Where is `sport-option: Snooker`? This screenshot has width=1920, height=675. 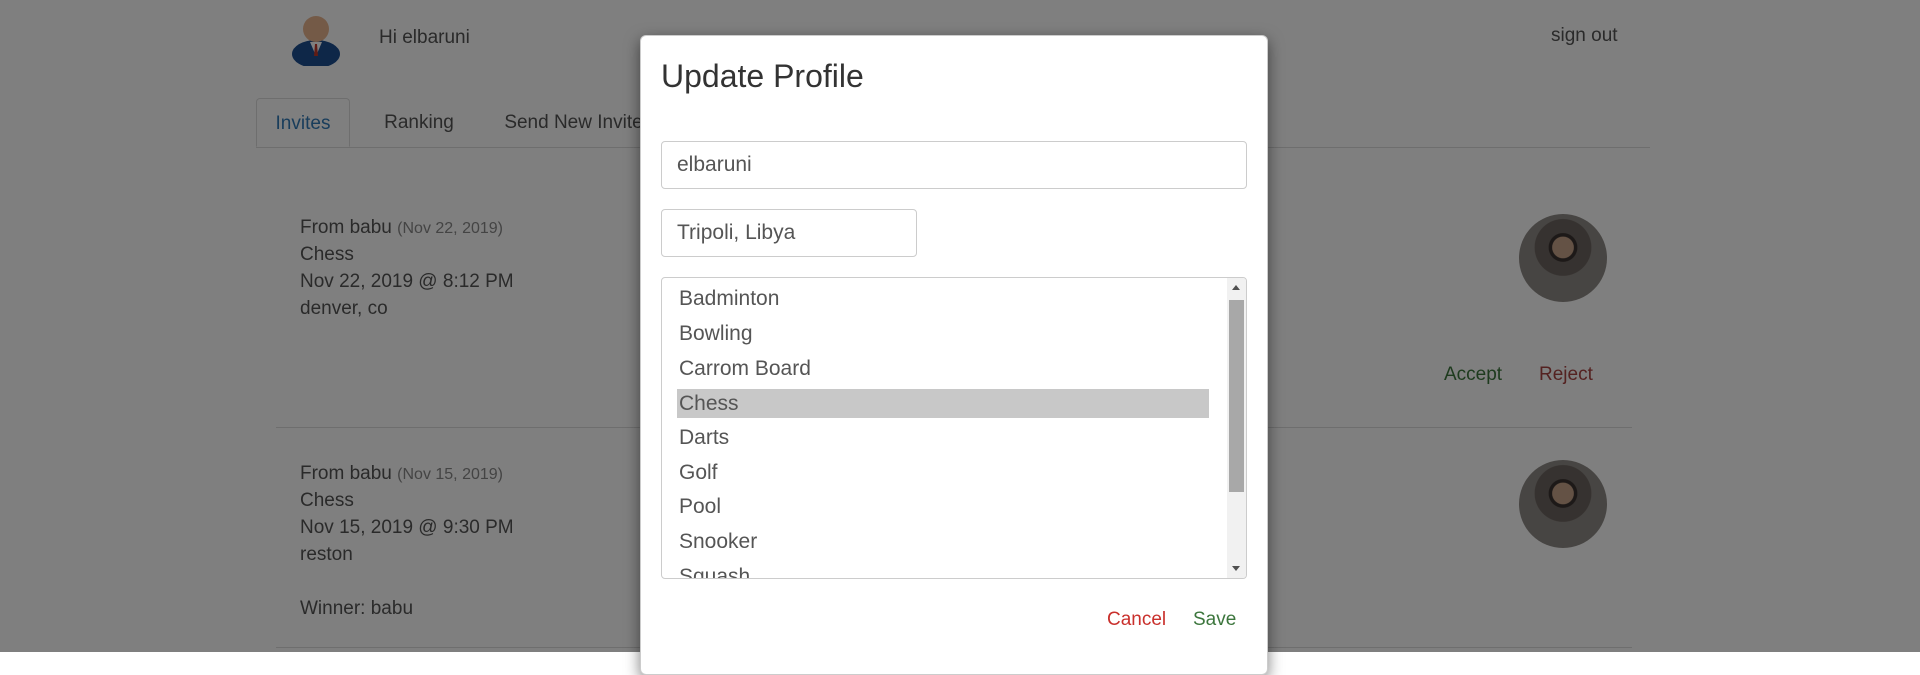 sport-option: Snooker is located at coordinates (943, 541).